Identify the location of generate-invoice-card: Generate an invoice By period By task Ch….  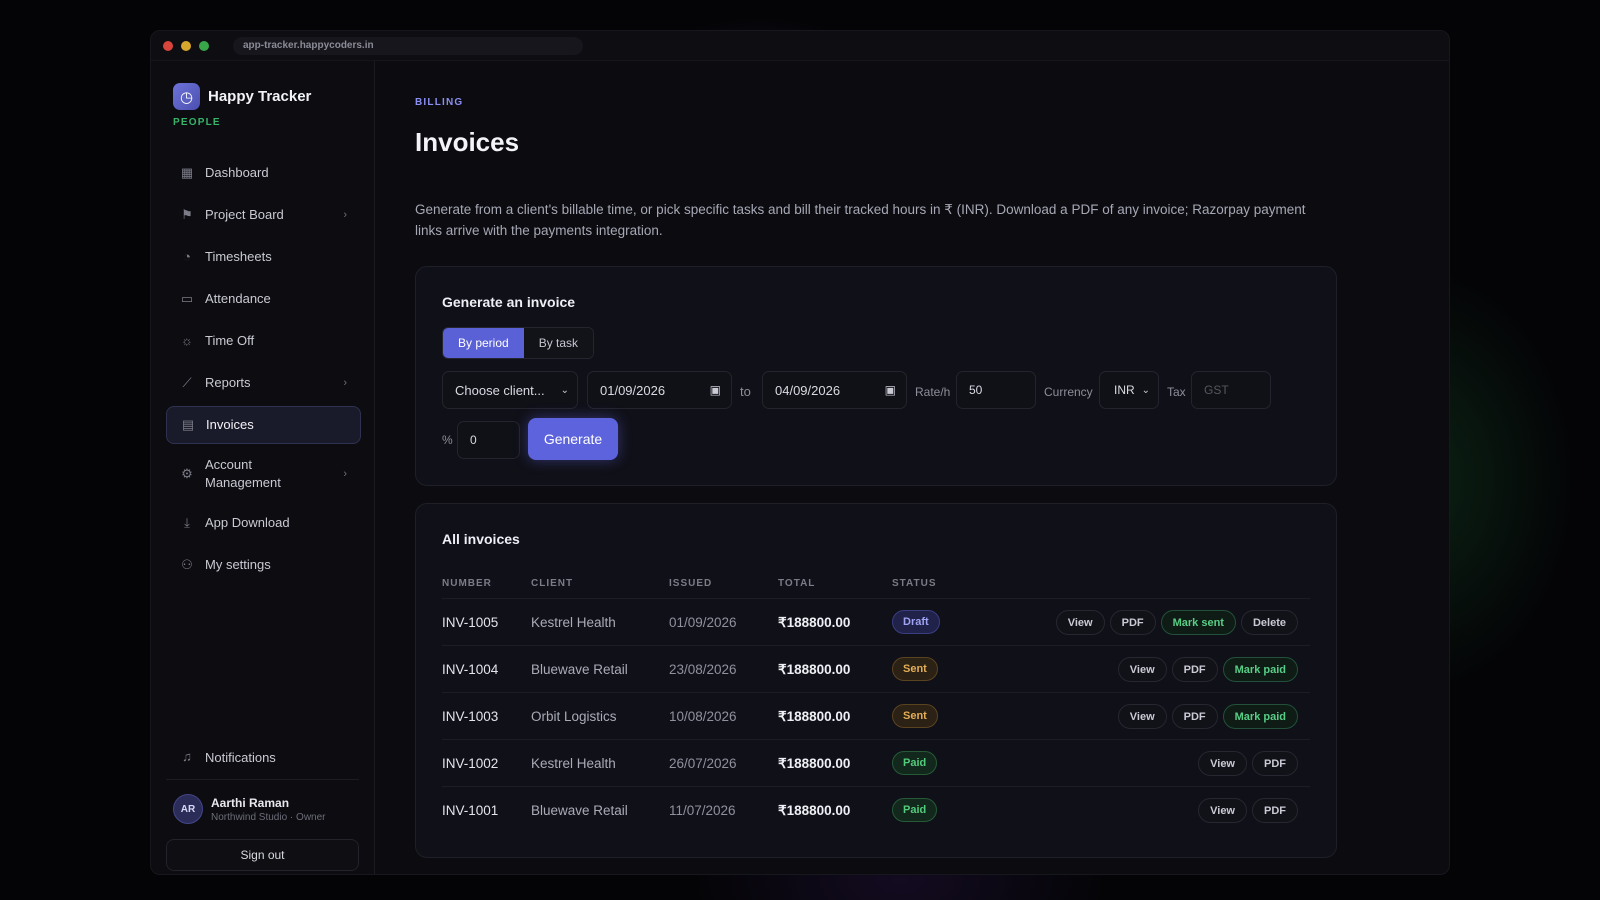
(876, 376).